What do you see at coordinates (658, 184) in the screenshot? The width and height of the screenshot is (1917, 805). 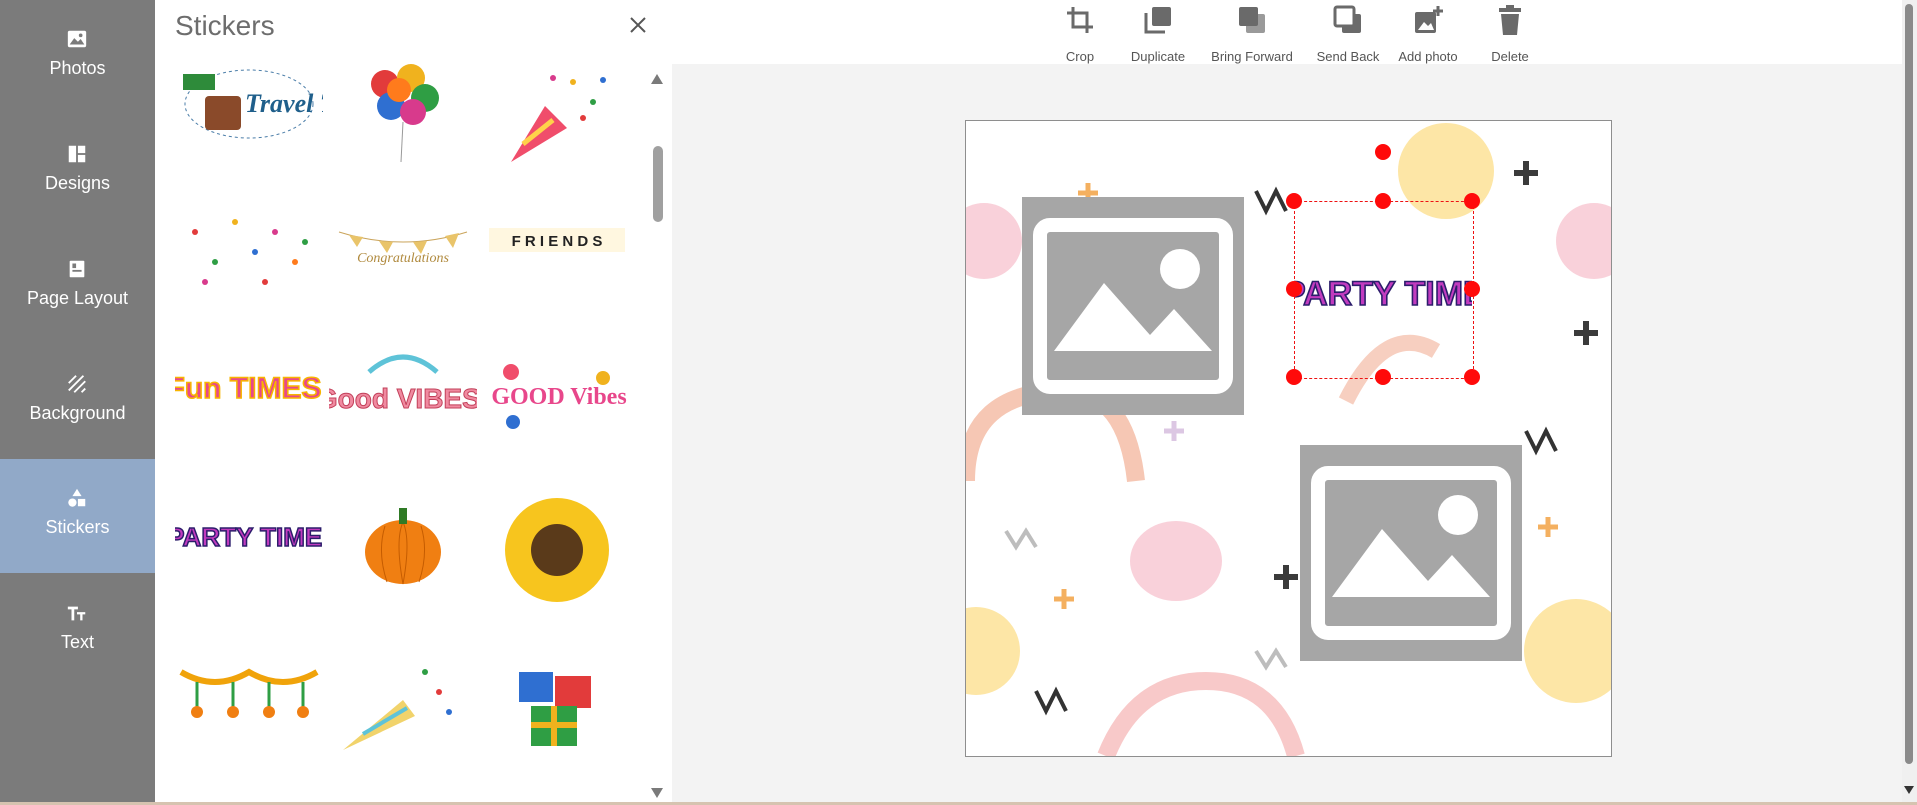 I see `scroll-thumb` at bounding box center [658, 184].